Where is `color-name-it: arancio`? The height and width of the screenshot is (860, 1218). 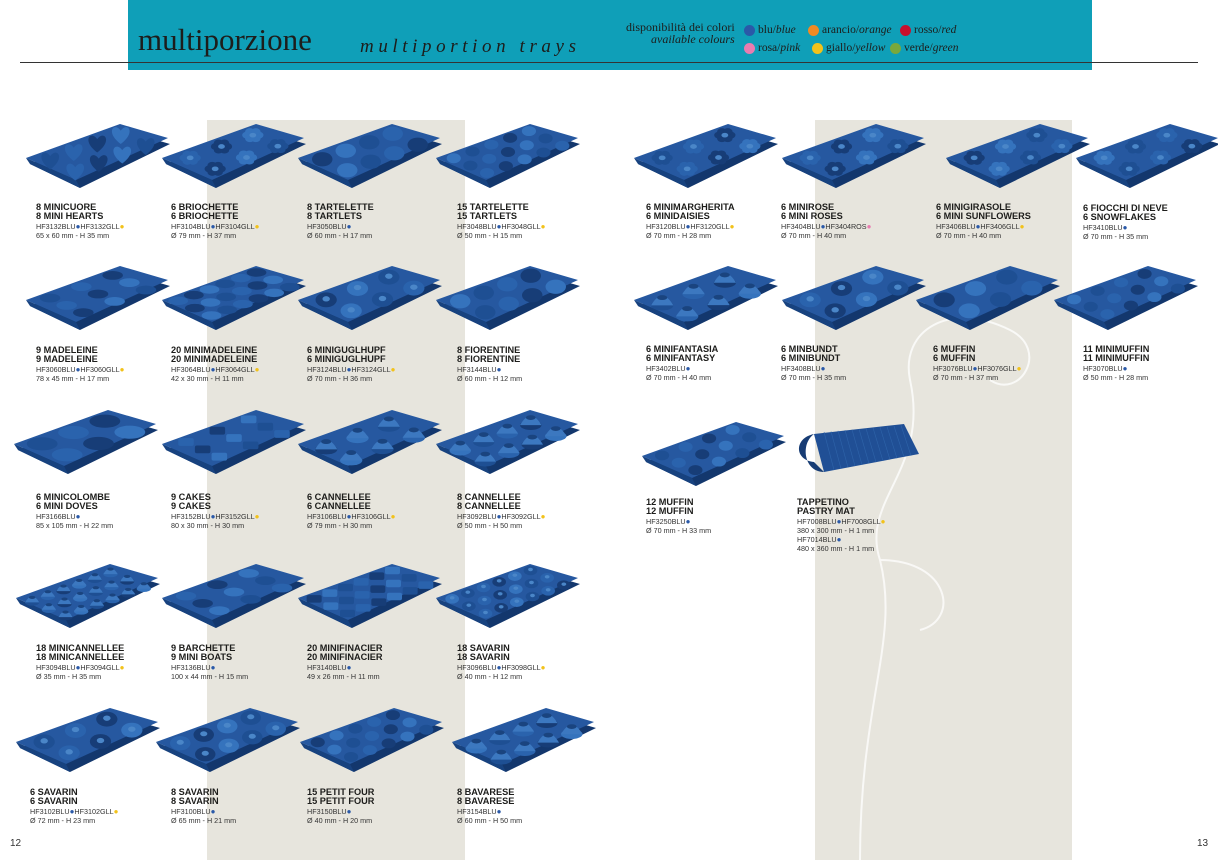 color-name-it: arancio is located at coordinates (839, 30).